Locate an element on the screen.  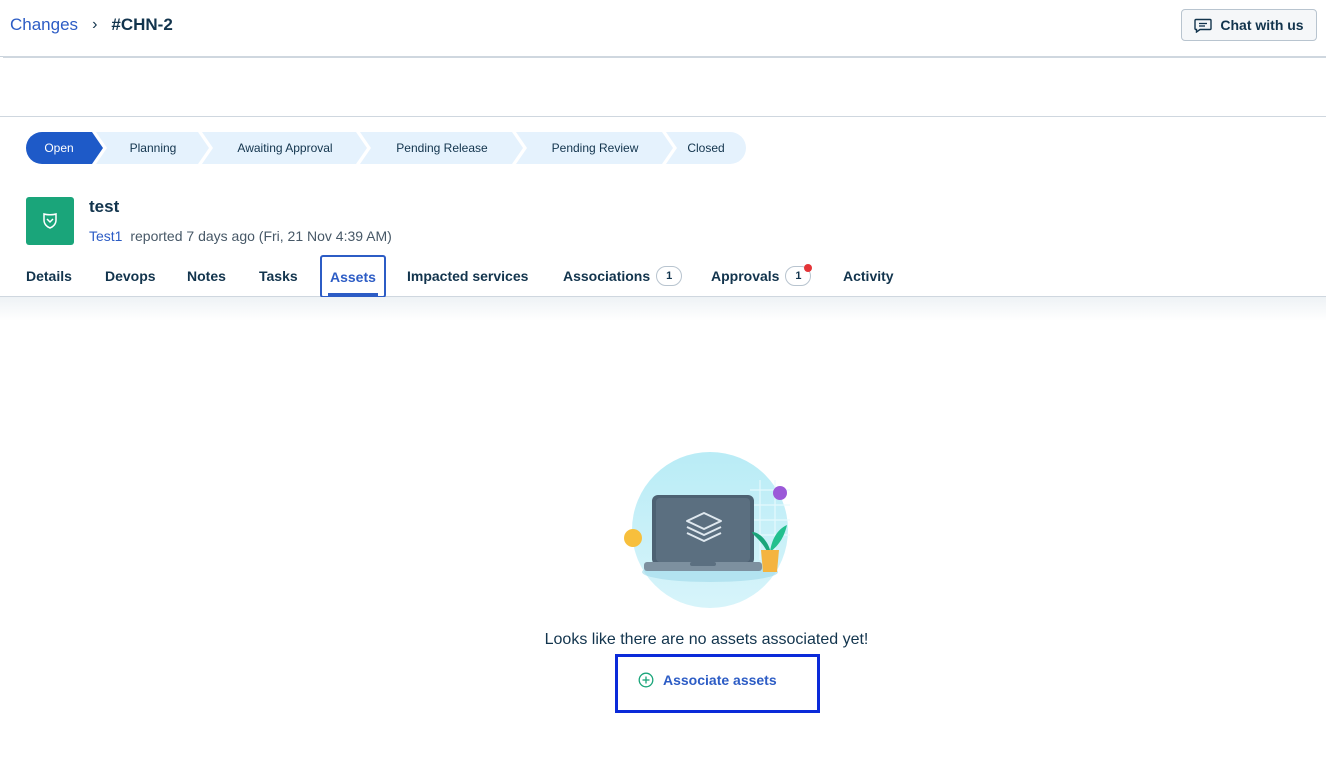
stage-label: Pending Release is located at coordinates (442, 148).